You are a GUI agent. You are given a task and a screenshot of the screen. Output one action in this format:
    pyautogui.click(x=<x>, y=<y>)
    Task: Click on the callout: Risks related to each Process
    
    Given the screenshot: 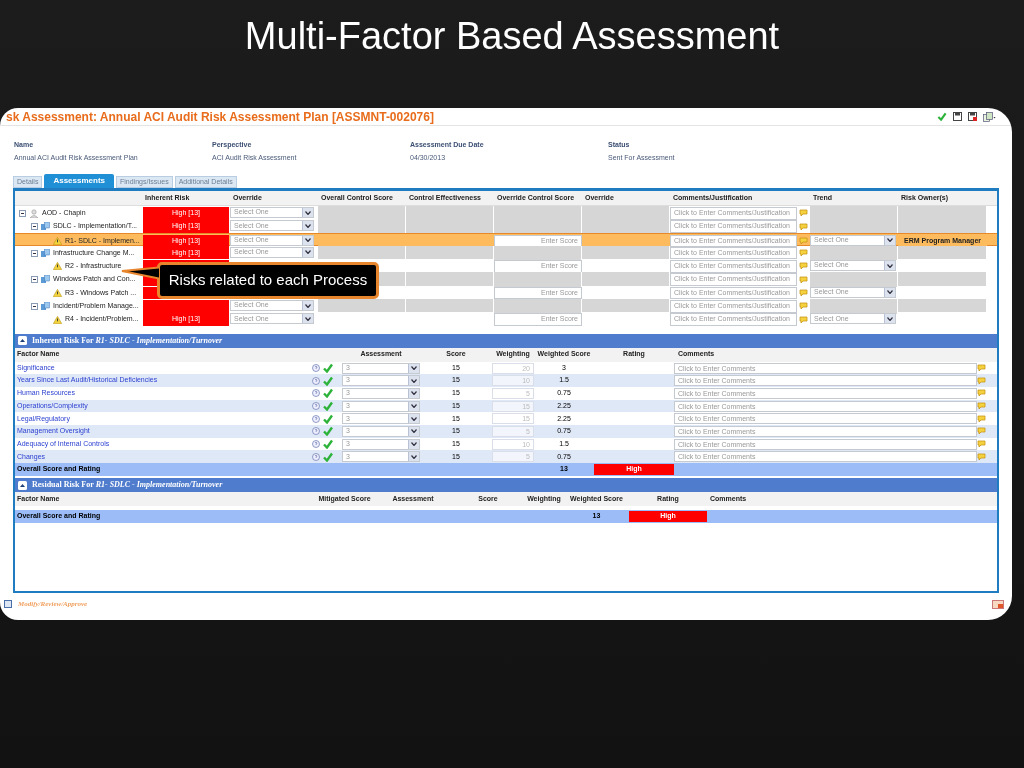 What is the action you would take?
    pyautogui.click(x=268, y=280)
    